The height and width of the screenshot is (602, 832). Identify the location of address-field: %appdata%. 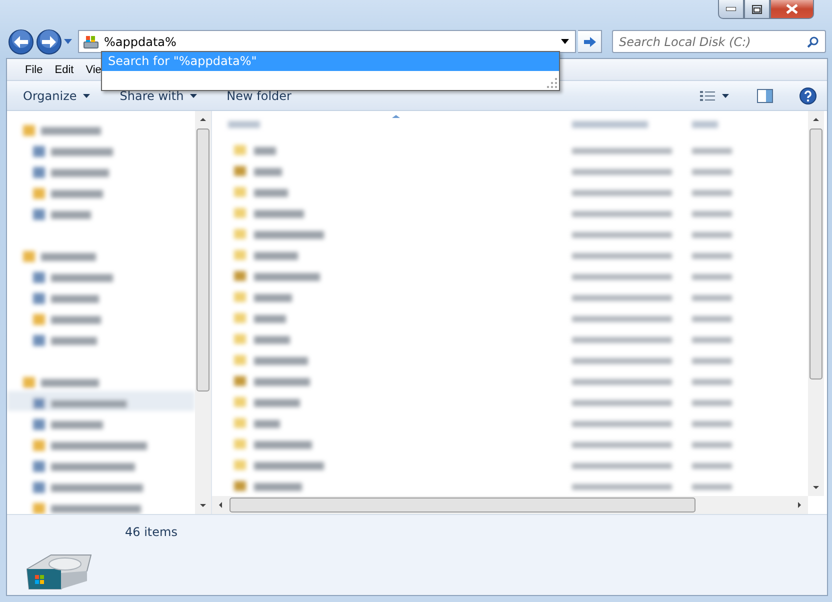
(330, 41).